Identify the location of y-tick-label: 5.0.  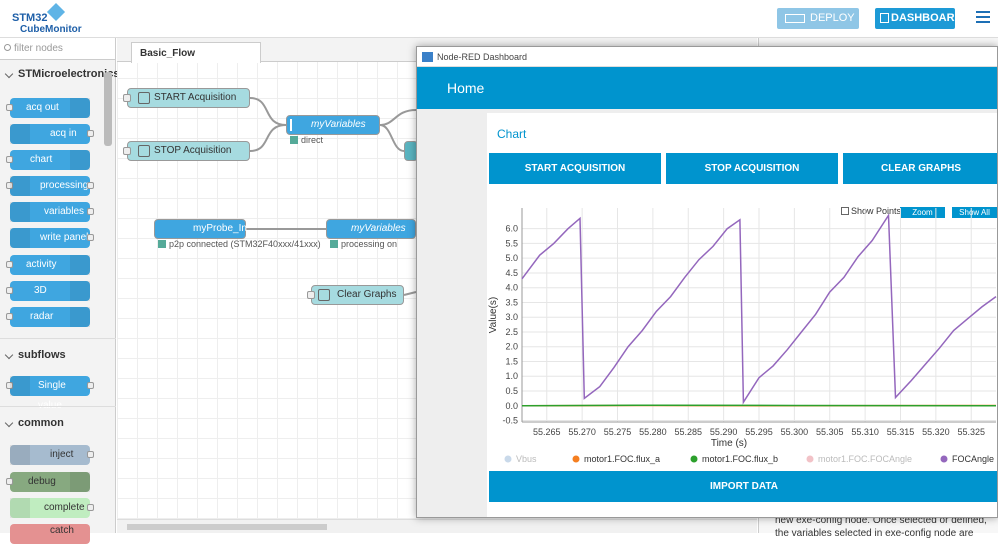
(511, 258).